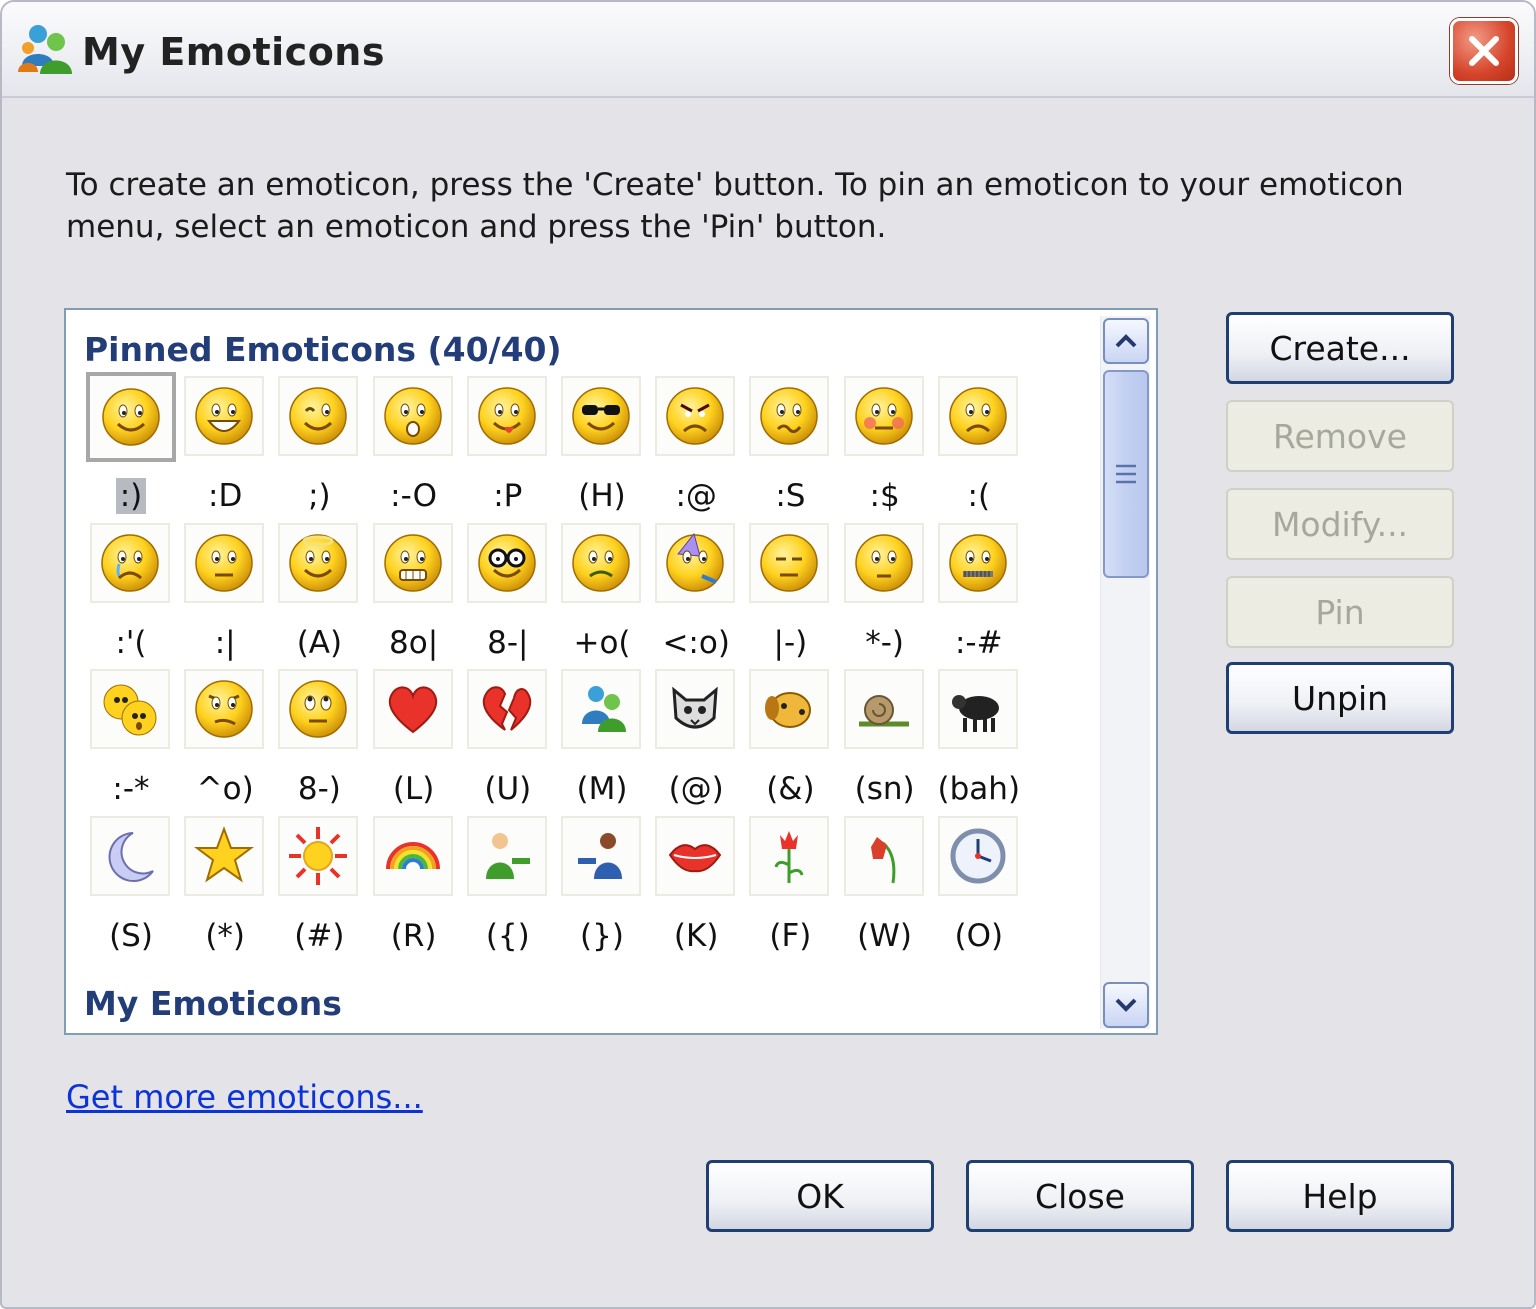 The width and height of the screenshot is (1536, 1309). What do you see at coordinates (602, 643) in the screenshot?
I see `emoticon-shortcut: +o(` at bounding box center [602, 643].